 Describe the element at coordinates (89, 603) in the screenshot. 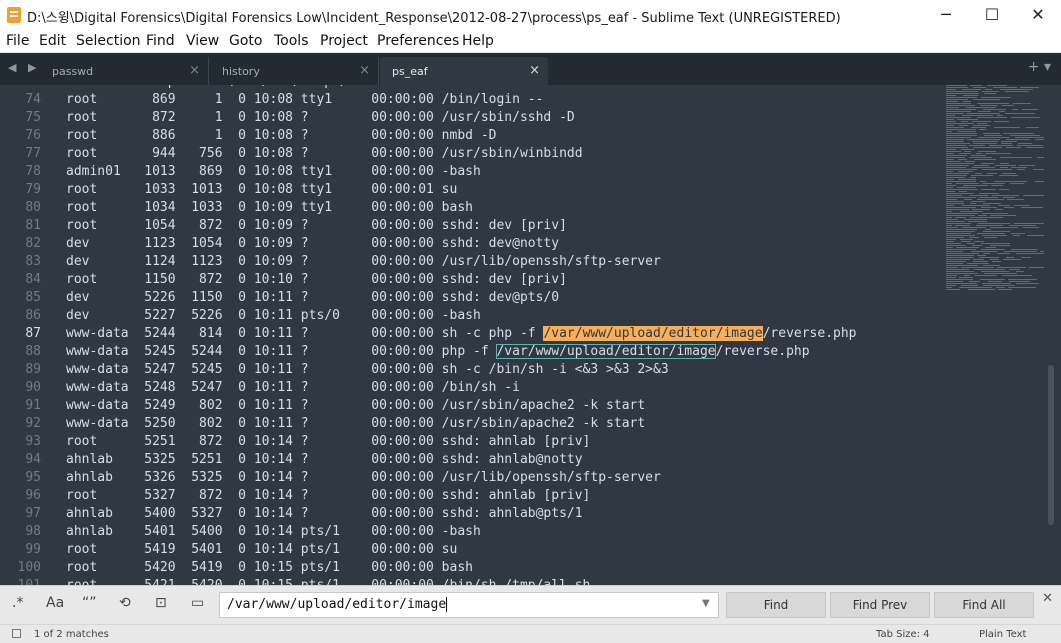

I see `whole-word-toggle-icon: “”` at that location.